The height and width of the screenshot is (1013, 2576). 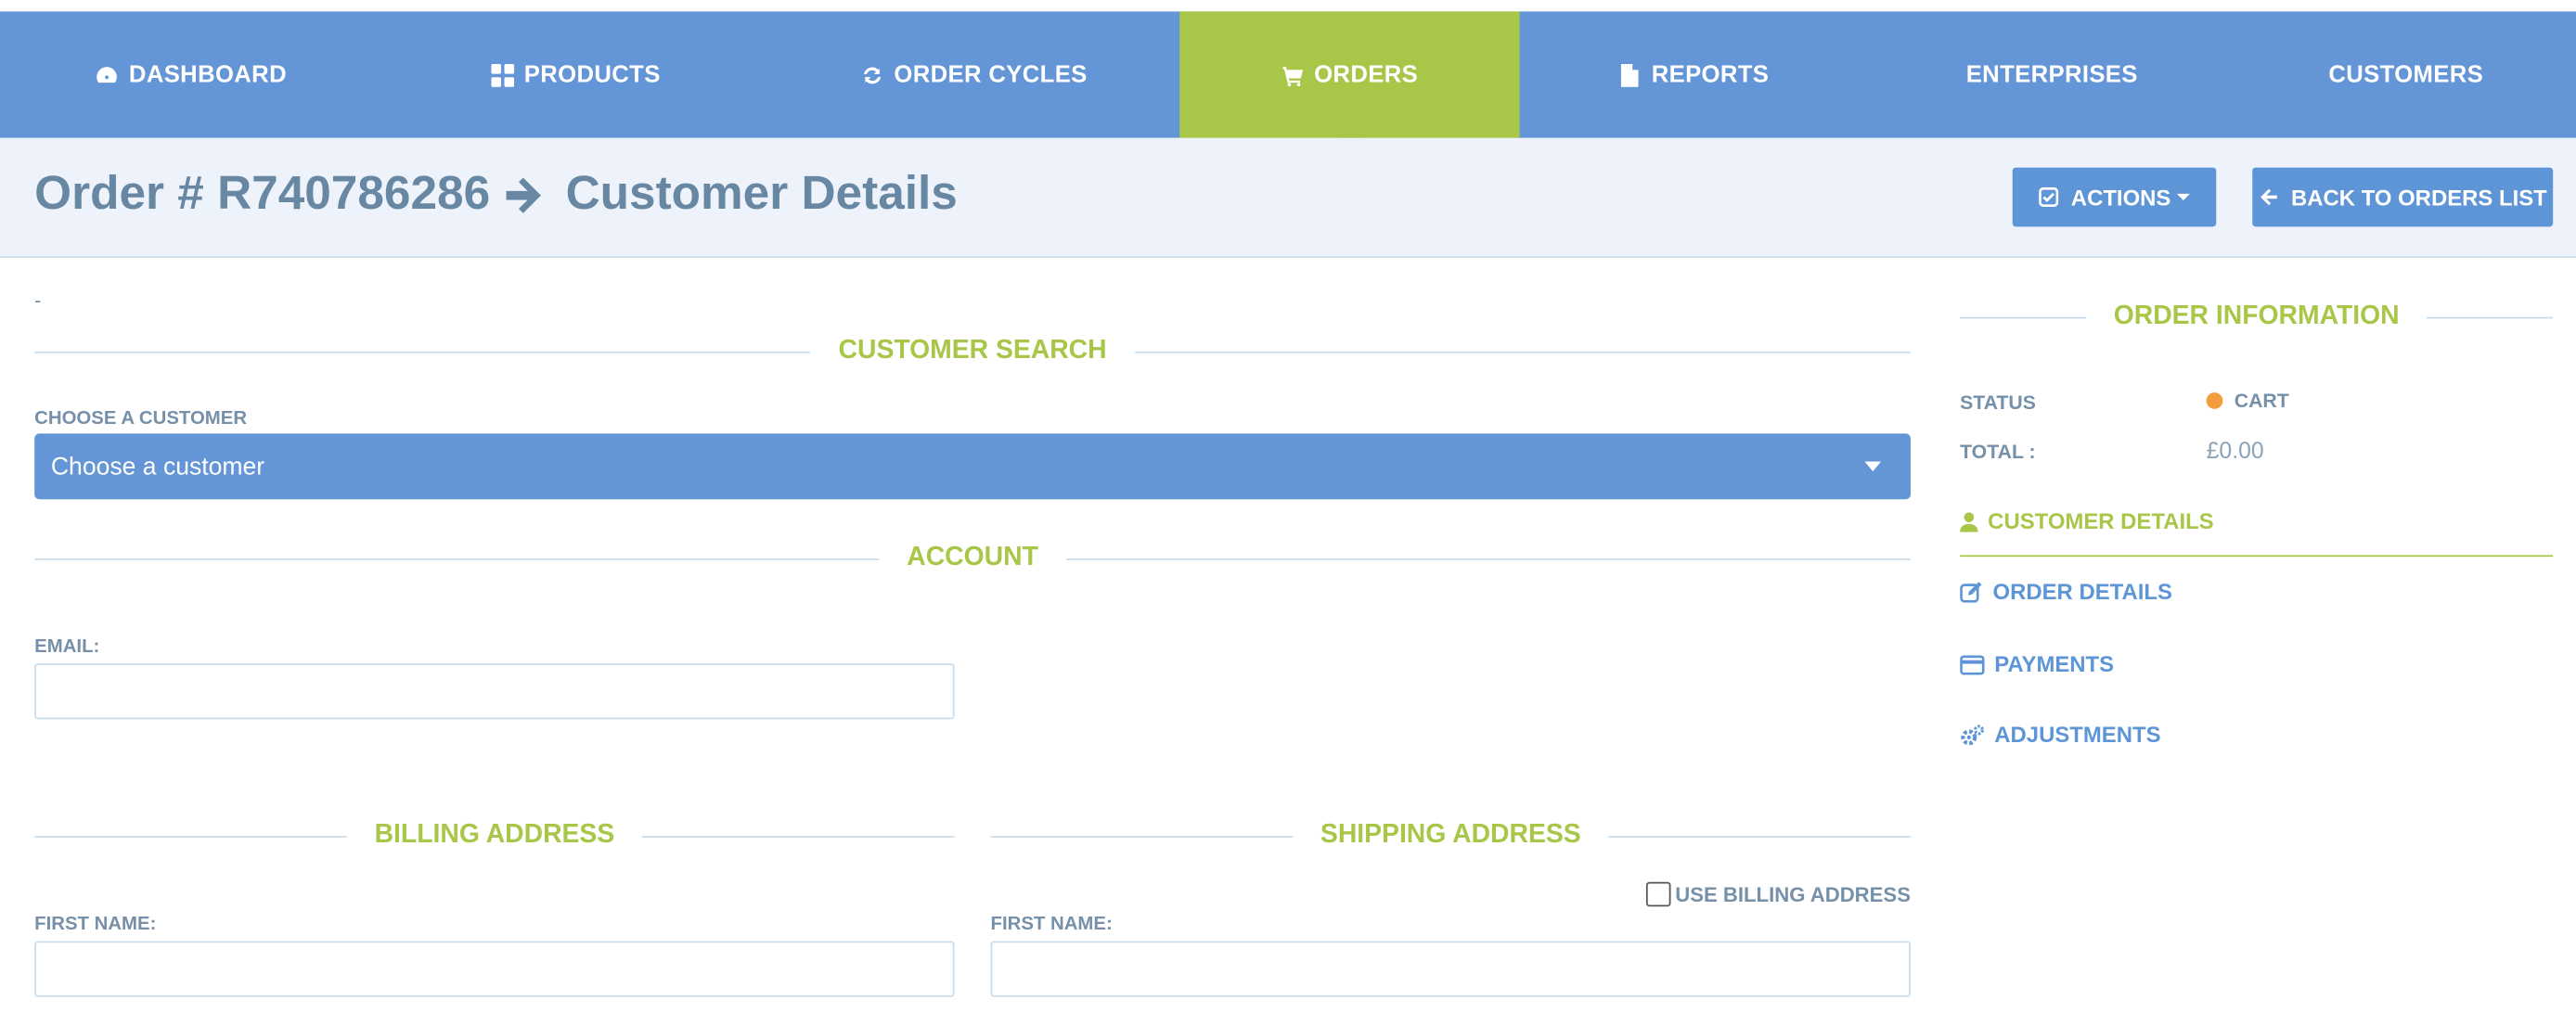 What do you see at coordinates (1969, 521) in the screenshot?
I see `user-icon` at bounding box center [1969, 521].